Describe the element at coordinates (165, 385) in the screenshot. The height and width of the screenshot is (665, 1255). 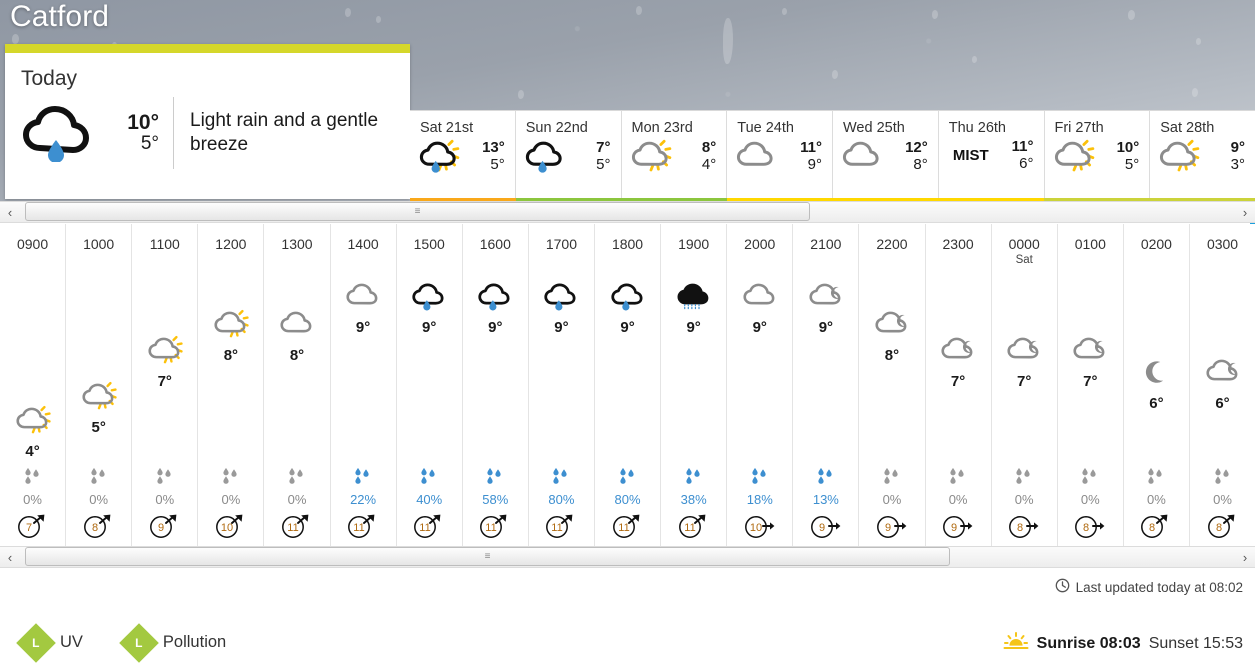
I see `hour-column: 1100 7° 0% 9` at that location.